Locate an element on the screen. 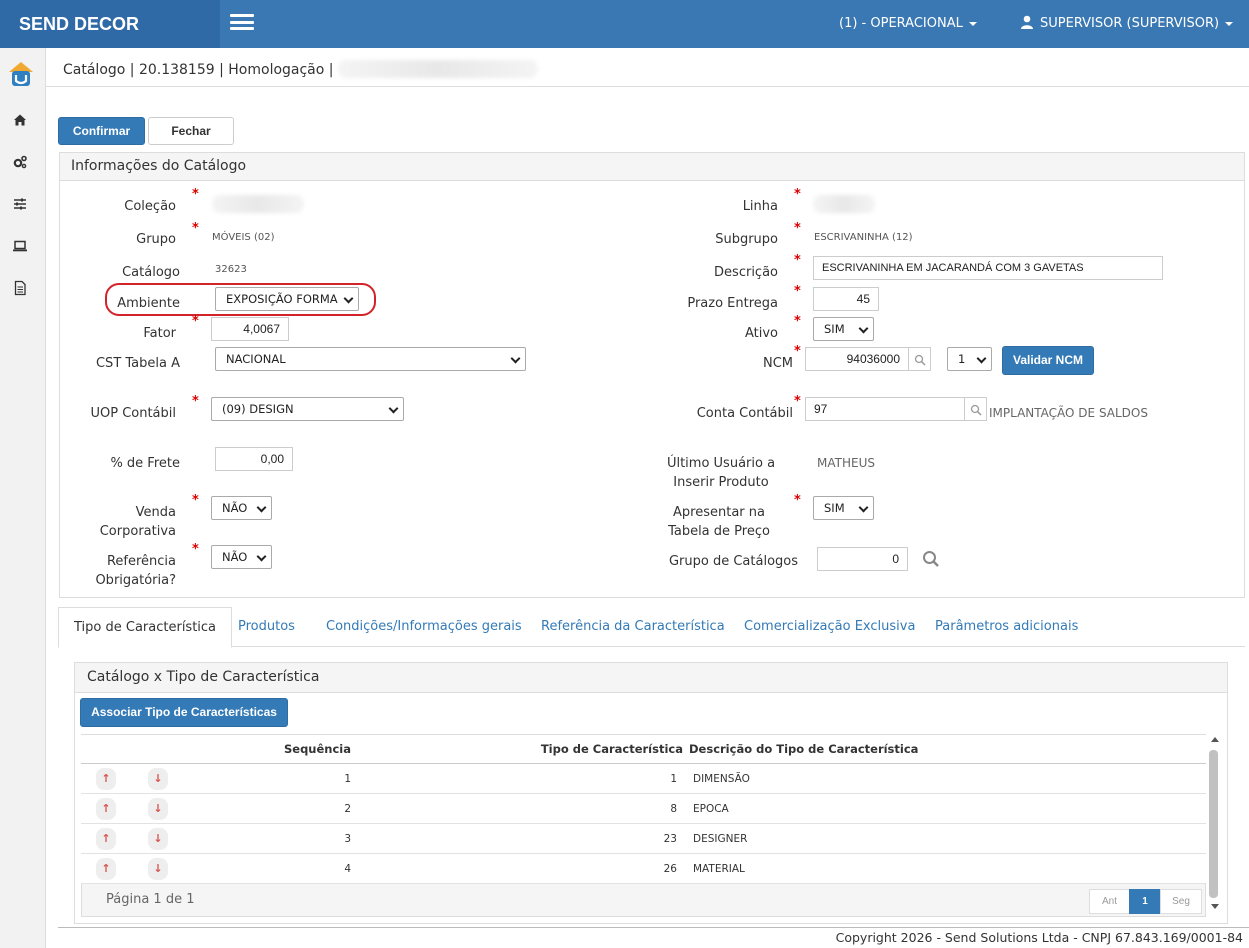 Image resolution: width=1249 pixels, height=948 pixels. cell-tipo: 8 is located at coordinates (517, 808).